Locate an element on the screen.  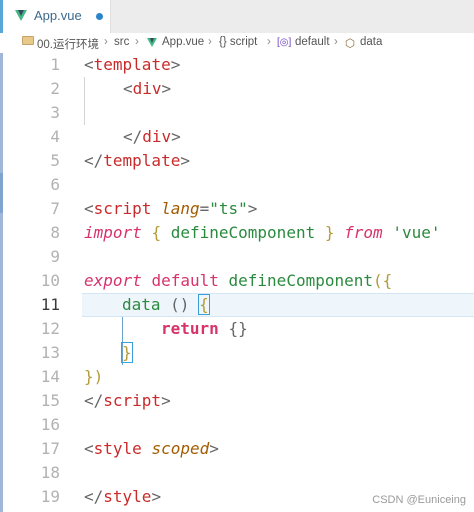
line-number: 1 is located at coordinates (55, 64).